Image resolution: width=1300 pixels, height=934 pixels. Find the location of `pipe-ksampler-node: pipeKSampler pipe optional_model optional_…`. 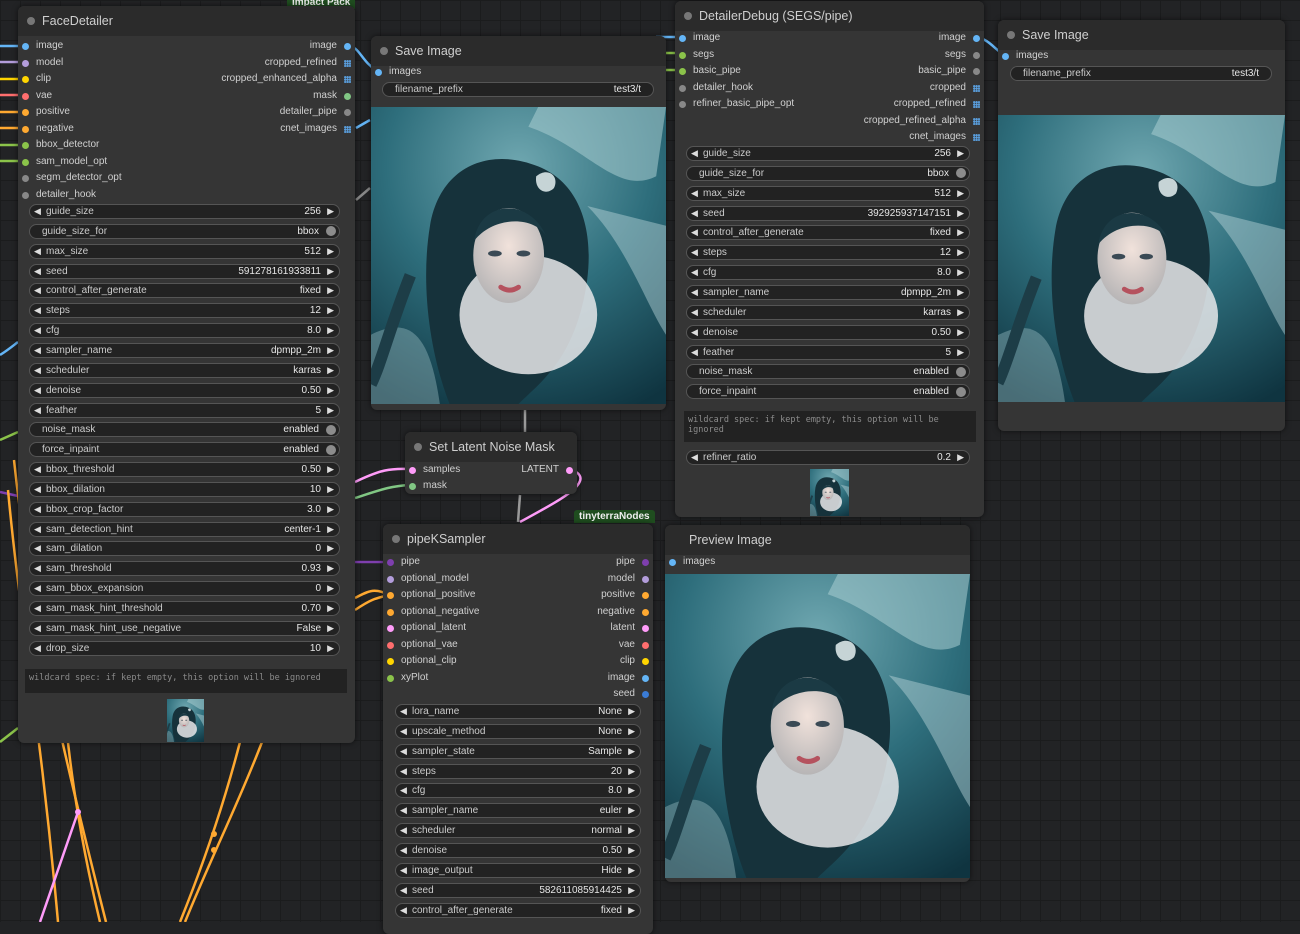

pipe-ksampler-node: pipeKSampler pipe optional_model optional_… is located at coordinates (518, 729).